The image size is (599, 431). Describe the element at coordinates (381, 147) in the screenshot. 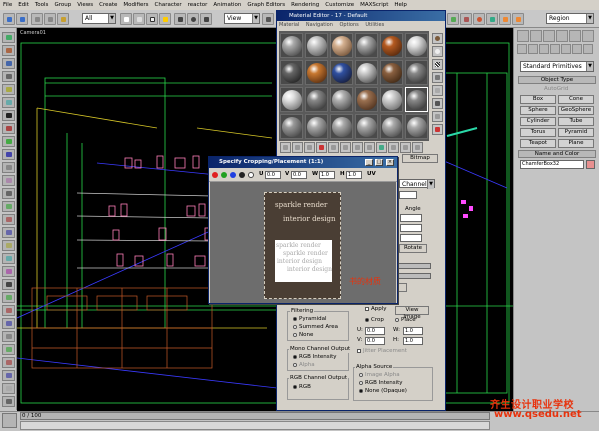

I see `show-map-in-viewport-icon` at that location.